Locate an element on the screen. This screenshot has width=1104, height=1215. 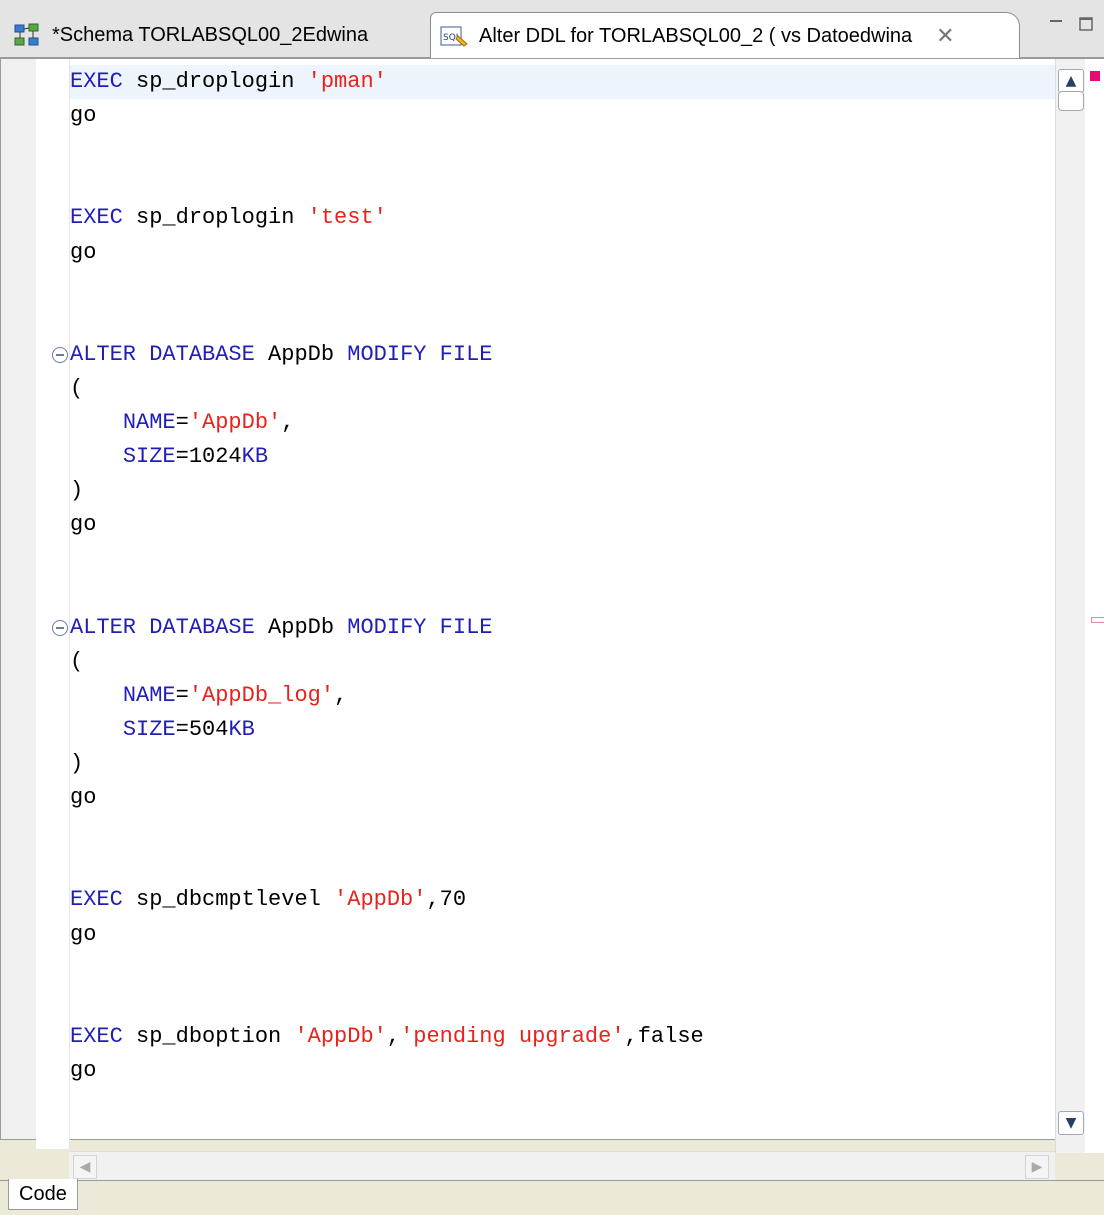
tab-schema-label: *Schema TORLABSQL00_2Edwina is located at coordinates (210, 34).